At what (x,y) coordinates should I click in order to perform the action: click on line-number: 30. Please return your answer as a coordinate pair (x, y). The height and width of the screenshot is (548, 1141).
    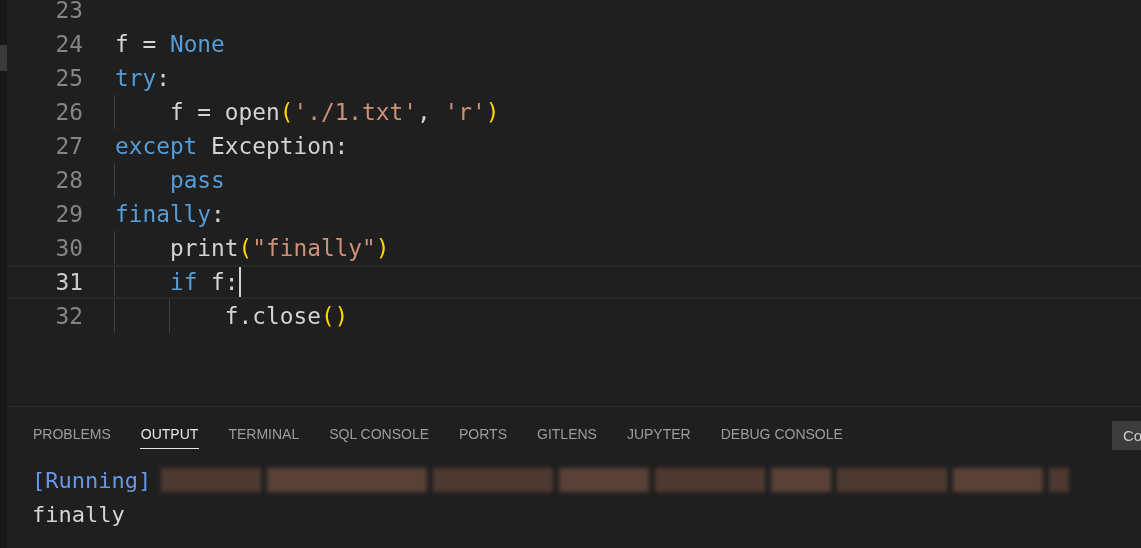
    Looking at the image, I should click on (69, 248).